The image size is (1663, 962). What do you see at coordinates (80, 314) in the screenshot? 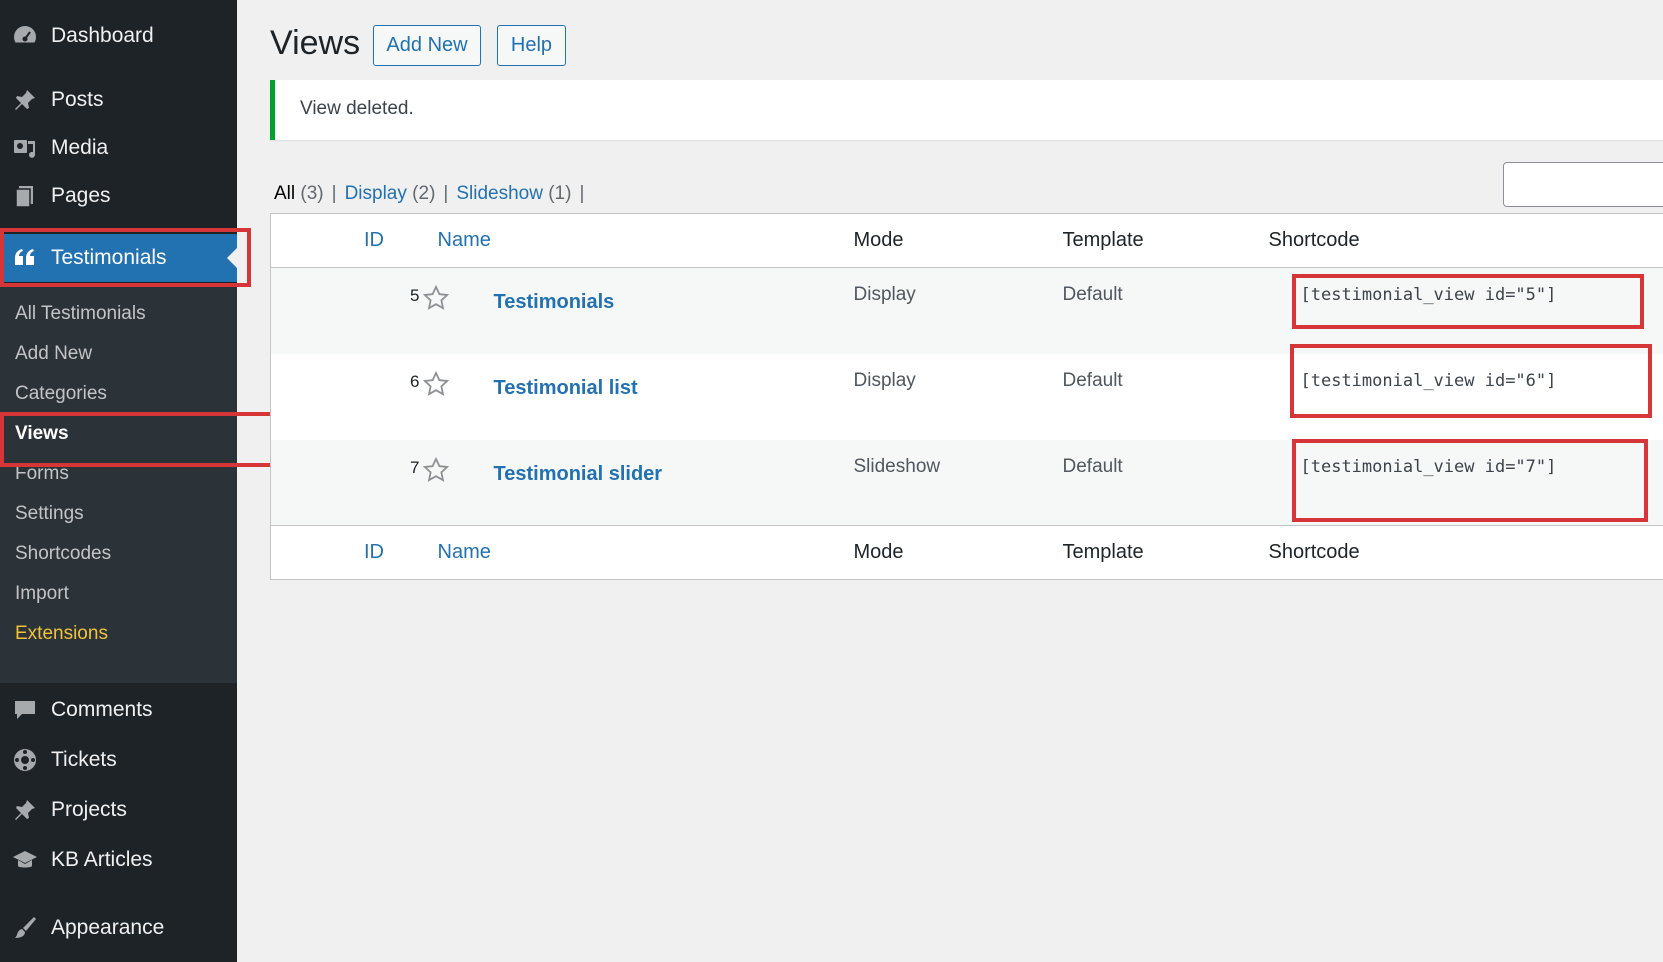
I see `submenu-all-testimonials: All Testimonials` at bounding box center [80, 314].